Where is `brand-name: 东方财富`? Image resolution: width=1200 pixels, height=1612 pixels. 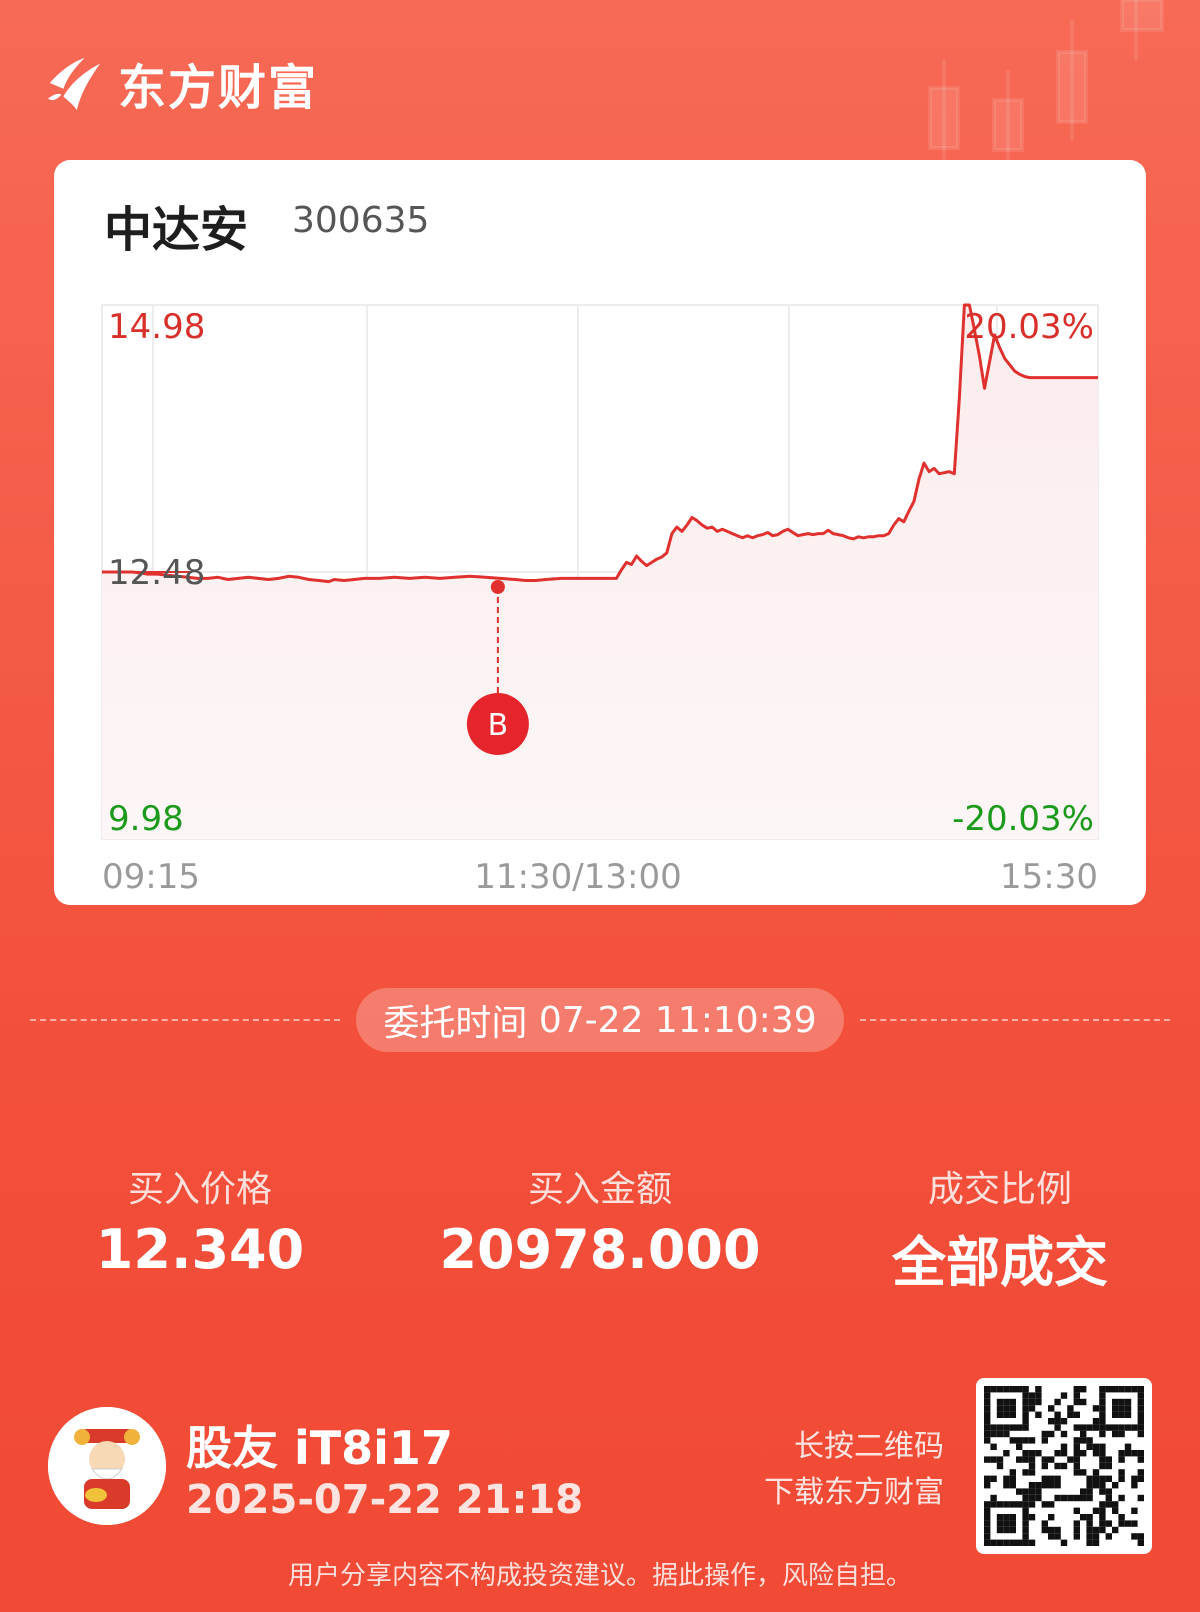
brand-name: 东方财富 is located at coordinates (218, 88).